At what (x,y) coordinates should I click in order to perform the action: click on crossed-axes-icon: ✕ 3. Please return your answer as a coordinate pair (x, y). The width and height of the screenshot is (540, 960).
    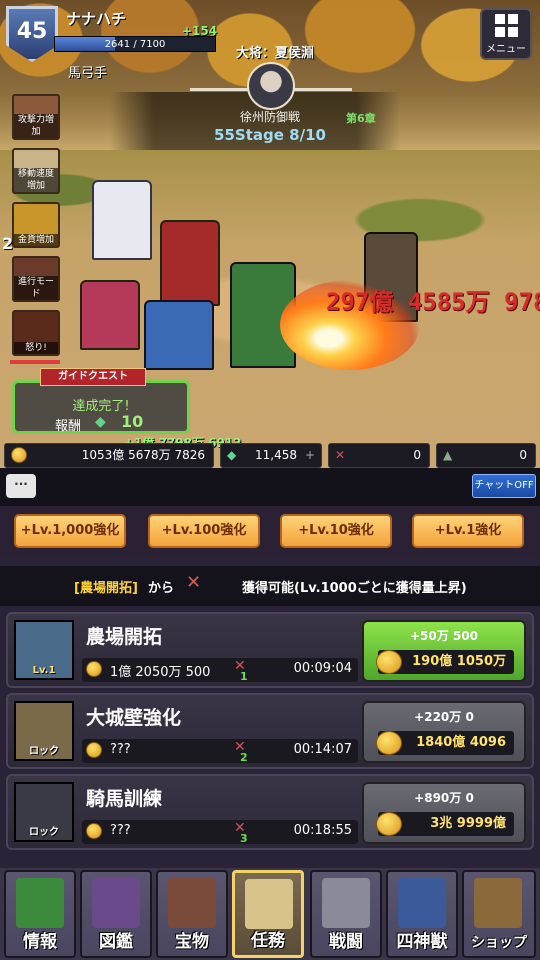
    Looking at the image, I should click on (241, 832).